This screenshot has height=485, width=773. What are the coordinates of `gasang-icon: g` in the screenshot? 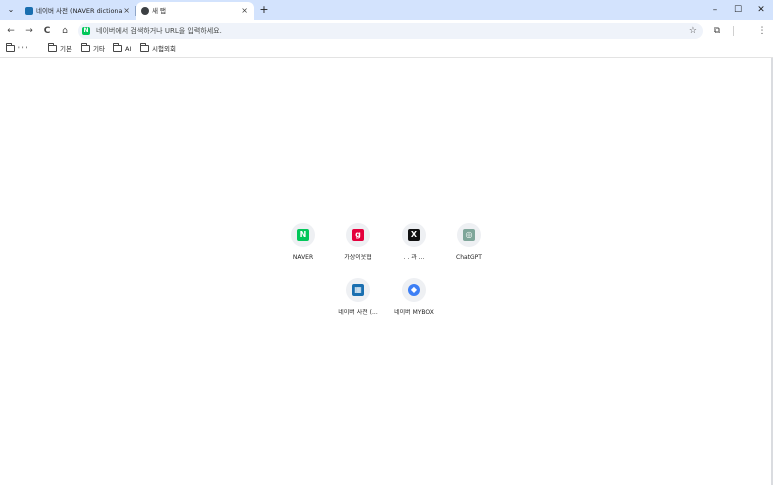 It's located at (358, 235).